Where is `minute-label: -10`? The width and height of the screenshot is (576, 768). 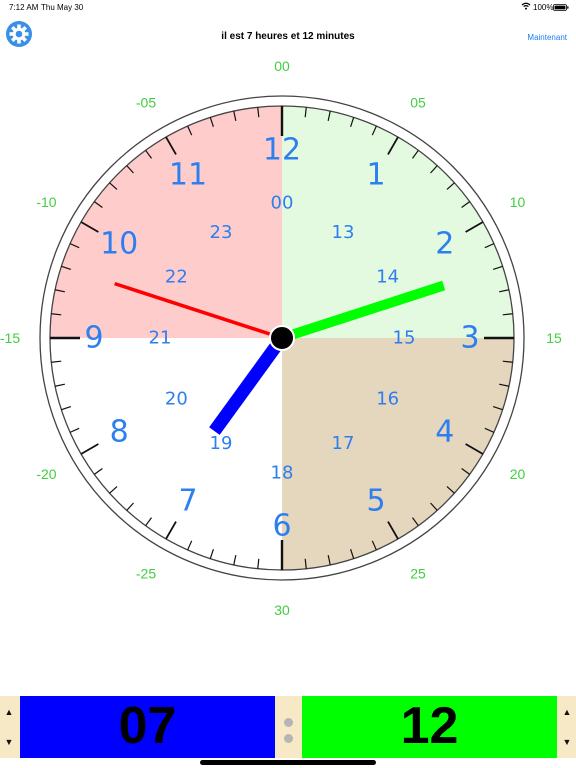 minute-label: -10 is located at coordinates (46, 202).